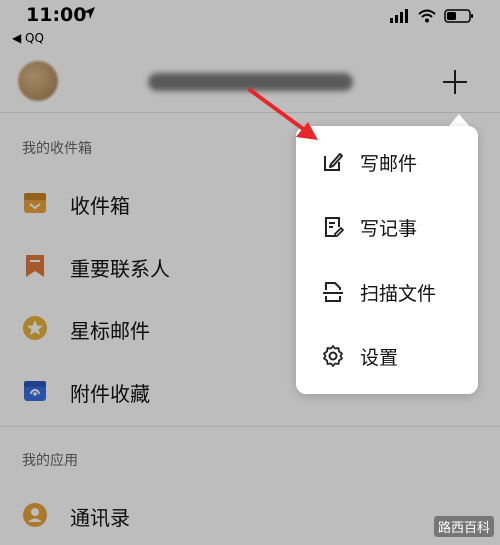  I want to click on annotation-arrow-icon, so click(283, 114).